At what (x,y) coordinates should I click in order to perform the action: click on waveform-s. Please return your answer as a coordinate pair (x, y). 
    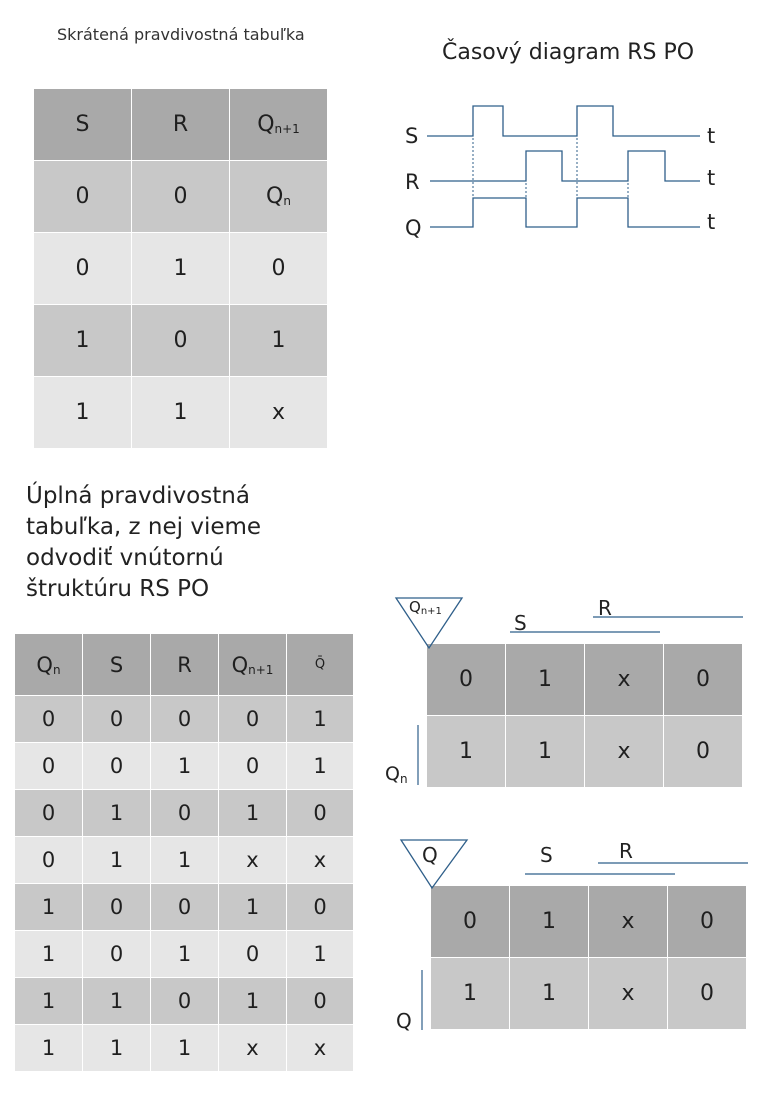
    Looking at the image, I should click on (563, 121).